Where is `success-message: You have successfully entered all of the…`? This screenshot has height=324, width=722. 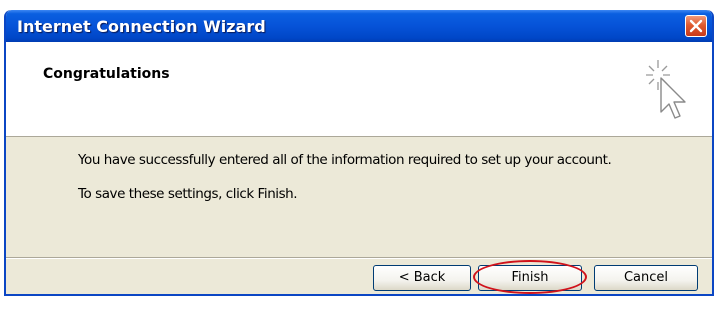
success-message: You have successfully entered all of the… is located at coordinates (345, 160).